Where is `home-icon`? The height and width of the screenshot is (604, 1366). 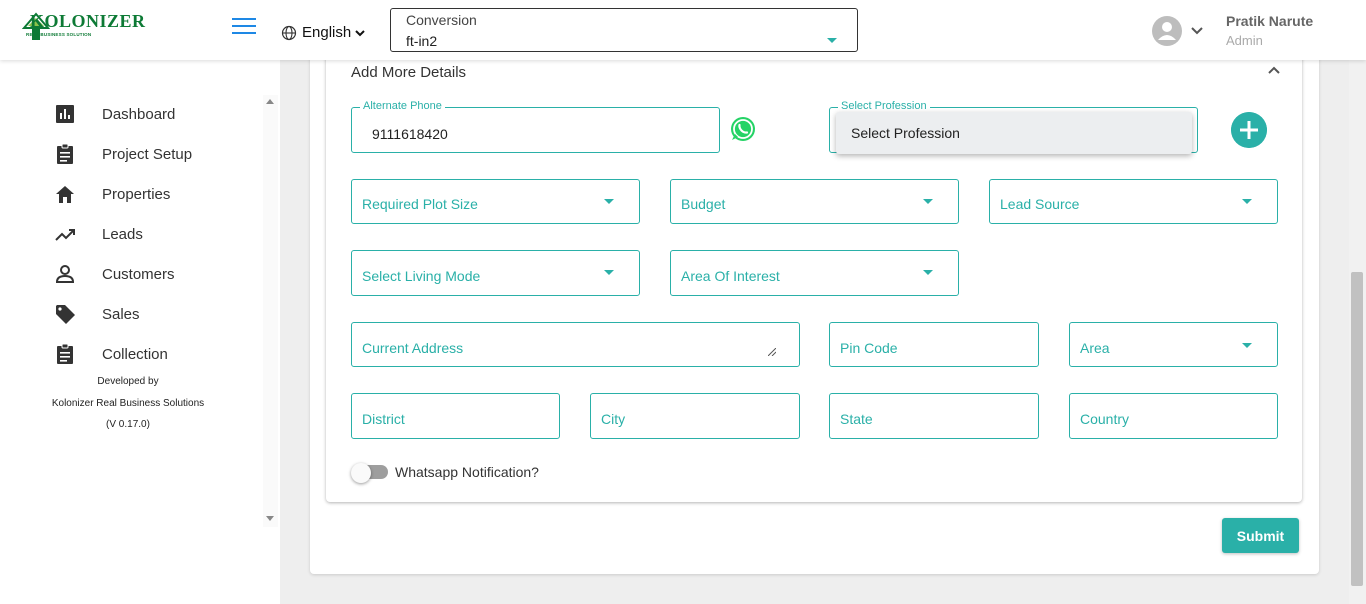 home-icon is located at coordinates (65, 194).